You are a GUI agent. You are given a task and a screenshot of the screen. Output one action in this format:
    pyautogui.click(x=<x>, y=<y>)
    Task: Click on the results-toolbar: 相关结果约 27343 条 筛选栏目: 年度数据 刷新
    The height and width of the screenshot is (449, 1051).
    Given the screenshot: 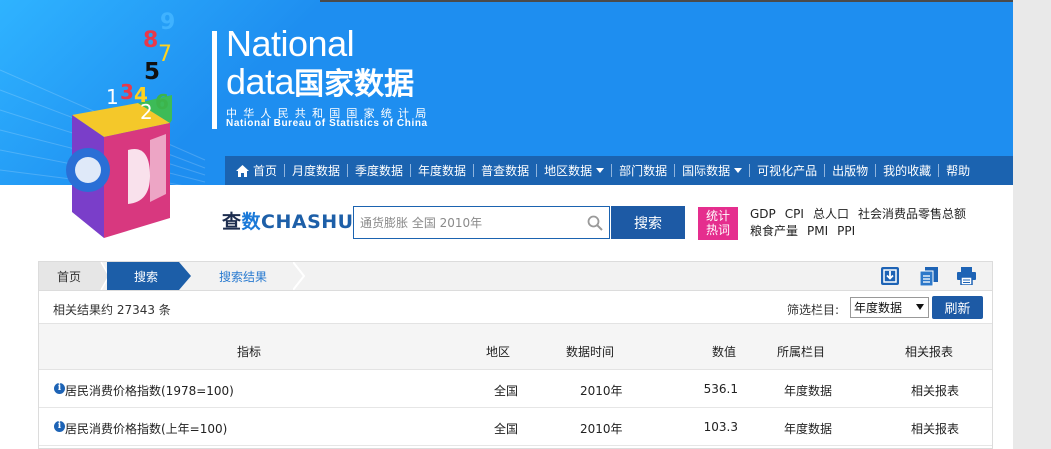 What is the action you would take?
    pyautogui.click(x=515, y=307)
    